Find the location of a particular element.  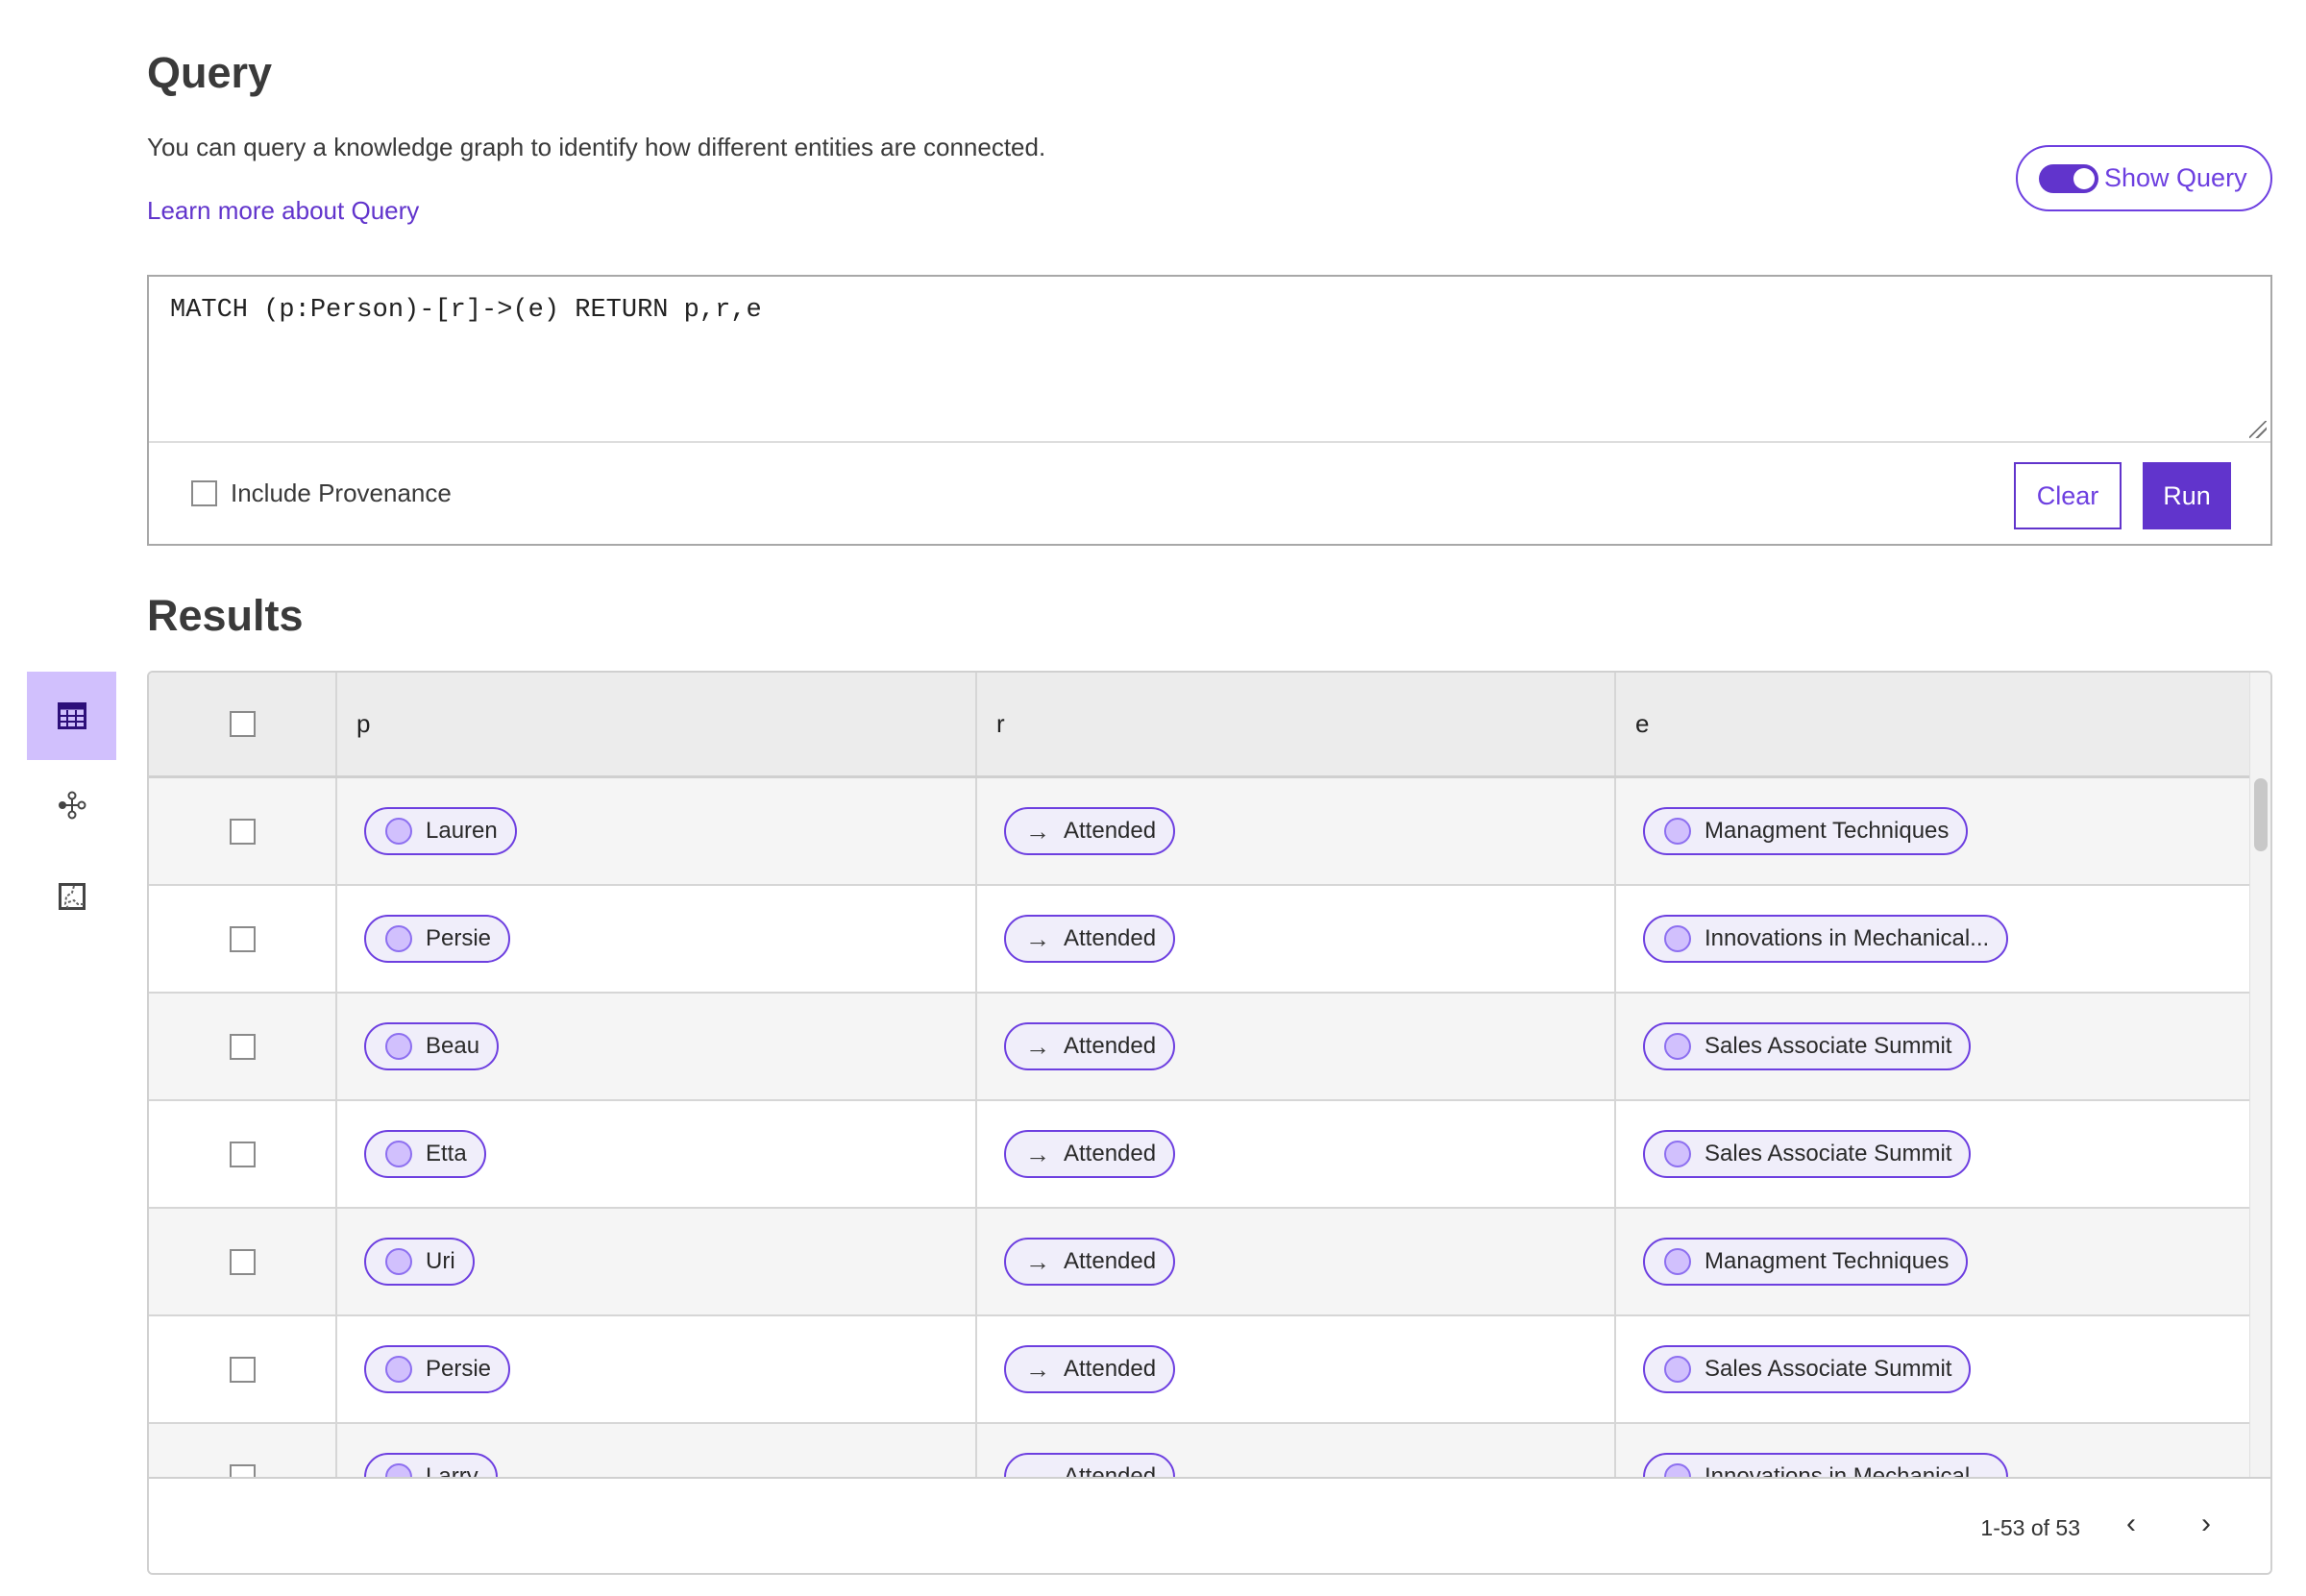

entity-label: Uri is located at coordinates (441, 1261).